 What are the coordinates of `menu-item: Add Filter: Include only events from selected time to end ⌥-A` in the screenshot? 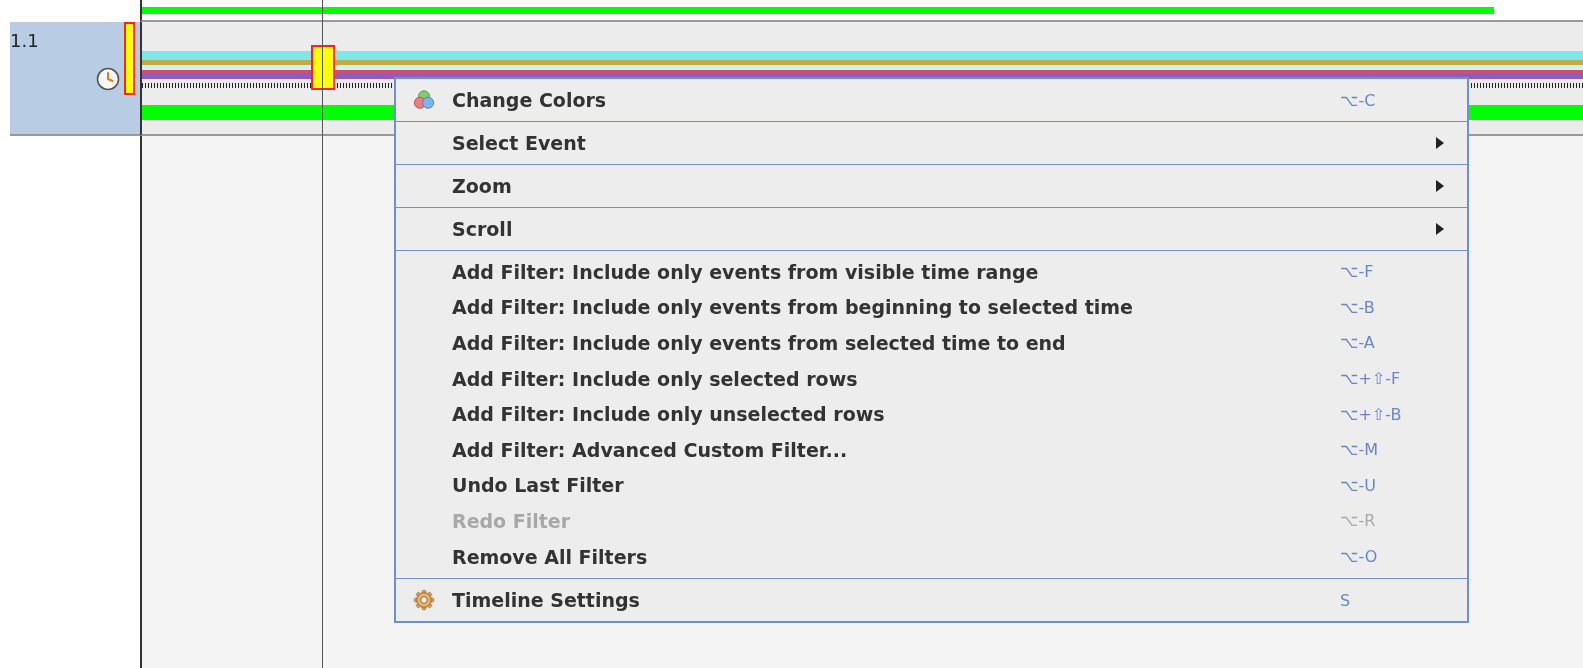 It's located at (931, 343).